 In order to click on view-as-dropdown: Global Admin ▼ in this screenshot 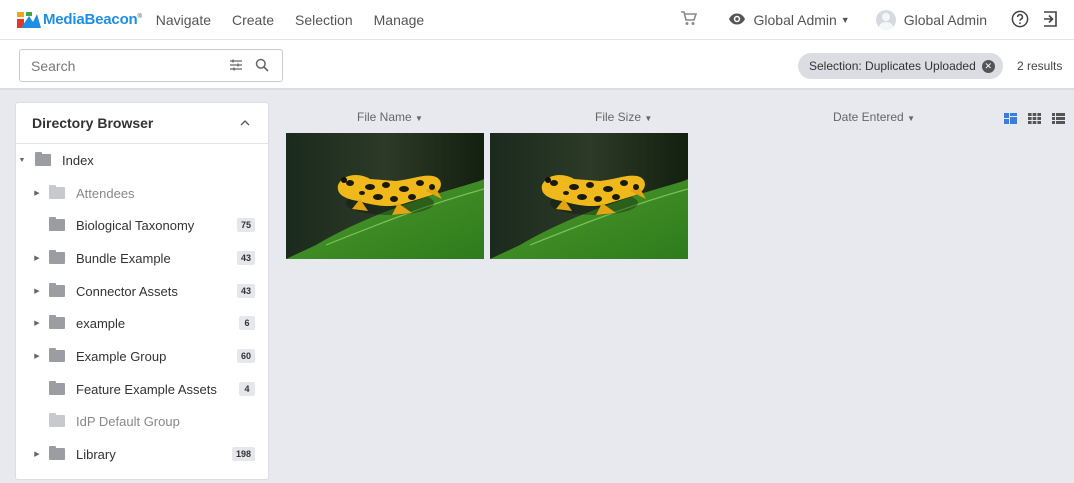, I will do `click(789, 20)`.